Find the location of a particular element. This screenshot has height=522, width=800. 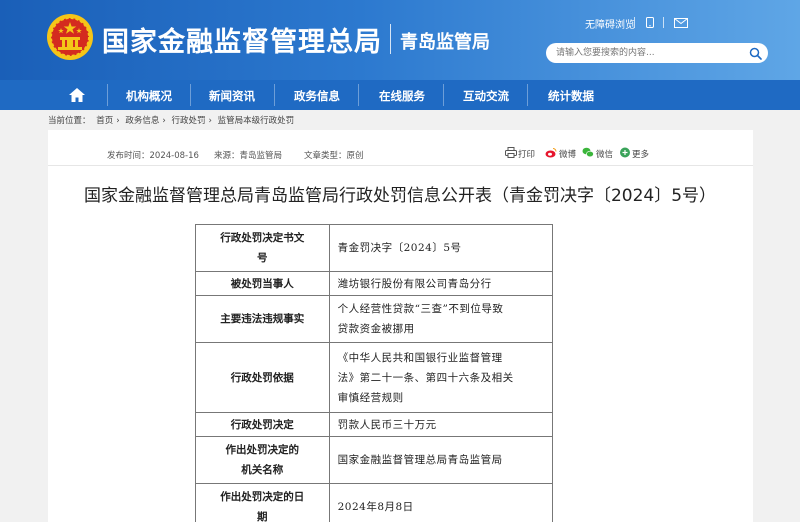

mobile-icon is located at coordinates (650, 22).